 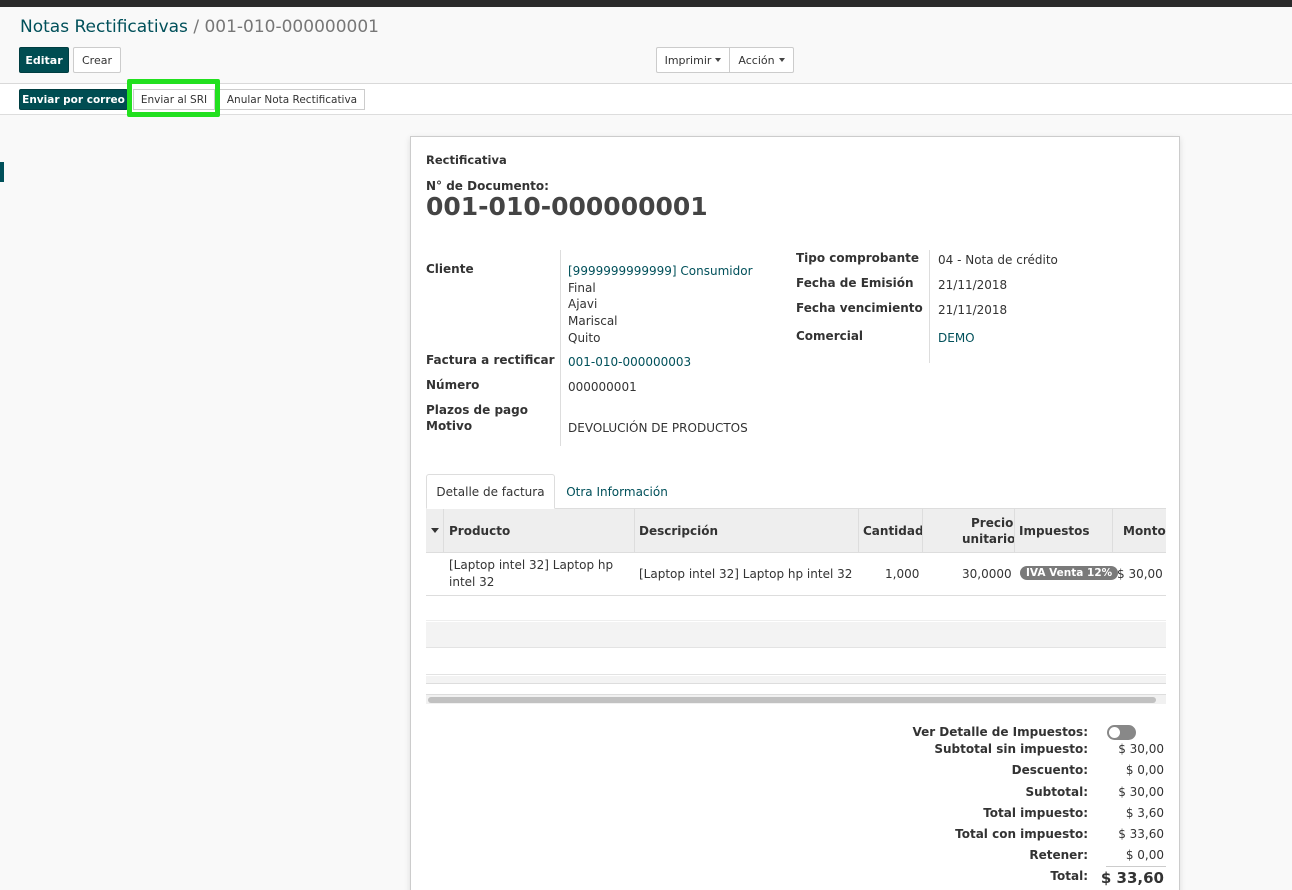 I want to click on tipo-value: 04 - Nota de crédito, so click(x=998, y=260).